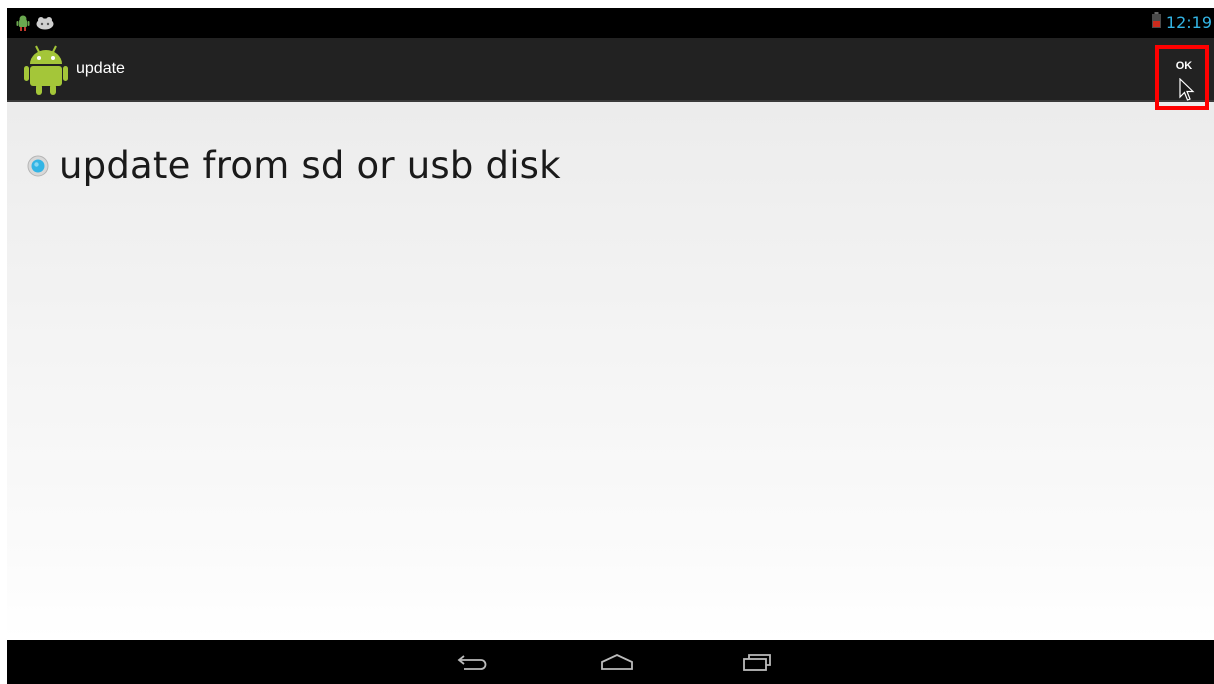  What do you see at coordinates (23, 25) in the screenshot?
I see `android-notification-icon` at bounding box center [23, 25].